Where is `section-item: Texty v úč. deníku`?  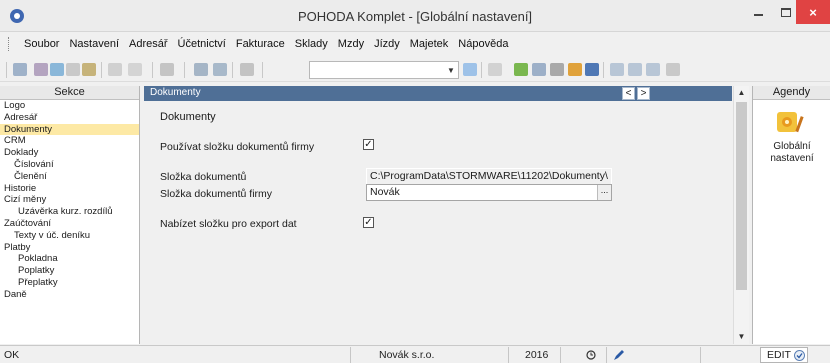 section-item: Texty v úč. deníku is located at coordinates (69, 236).